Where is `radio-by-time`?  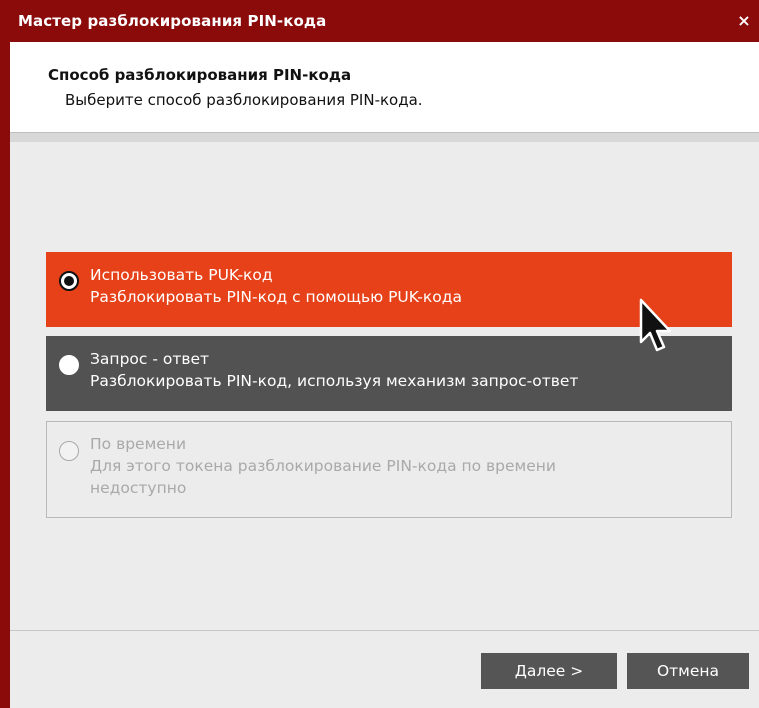 radio-by-time is located at coordinates (69, 451).